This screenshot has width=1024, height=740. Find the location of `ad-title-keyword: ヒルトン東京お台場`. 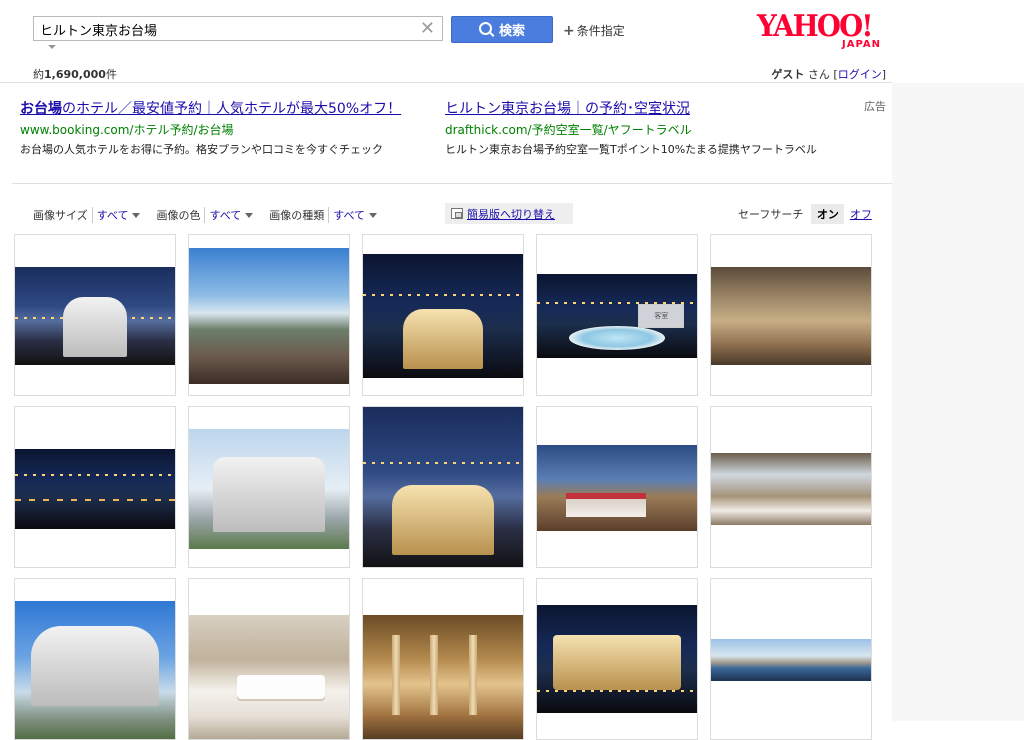

ad-title-keyword: ヒルトン東京お台場 is located at coordinates (508, 109).